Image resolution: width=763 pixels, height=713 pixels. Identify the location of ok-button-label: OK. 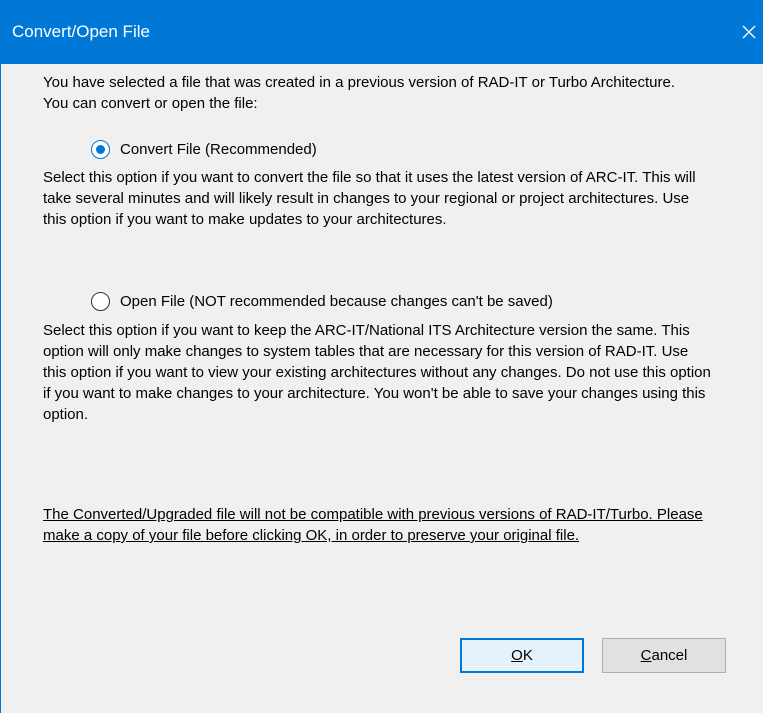
(522, 655).